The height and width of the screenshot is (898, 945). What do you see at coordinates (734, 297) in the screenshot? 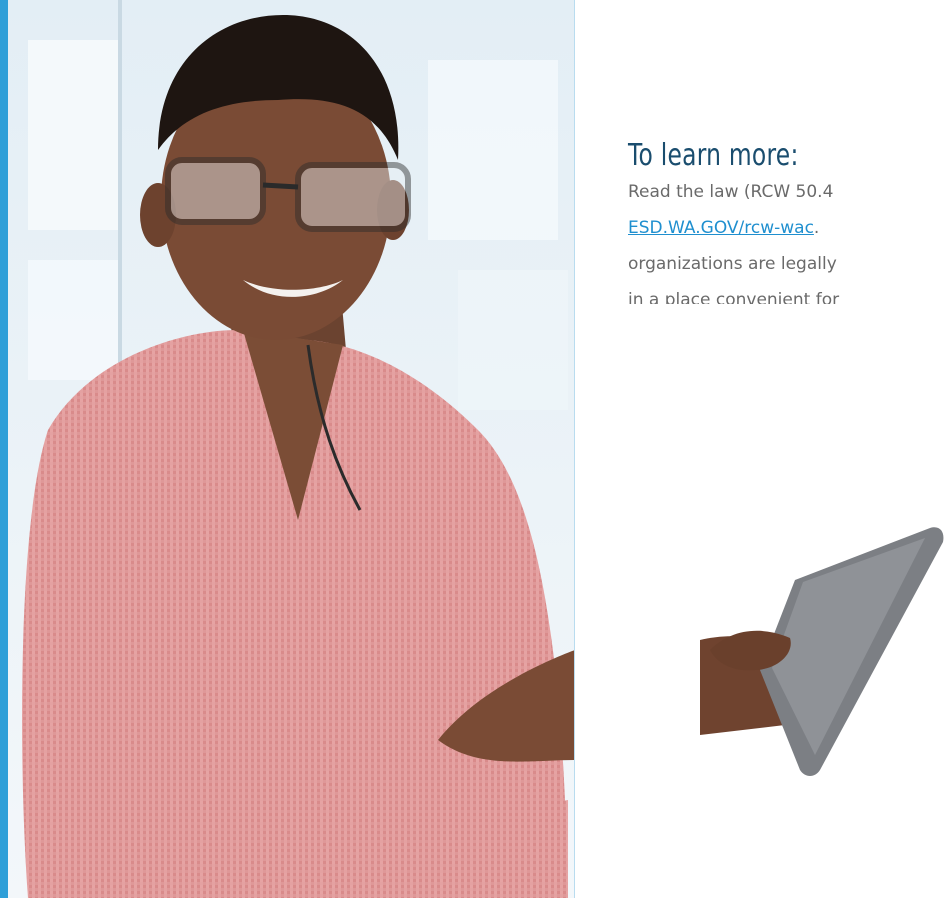
I see `body-line-4: in a place convenient for` at bounding box center [734, 297].